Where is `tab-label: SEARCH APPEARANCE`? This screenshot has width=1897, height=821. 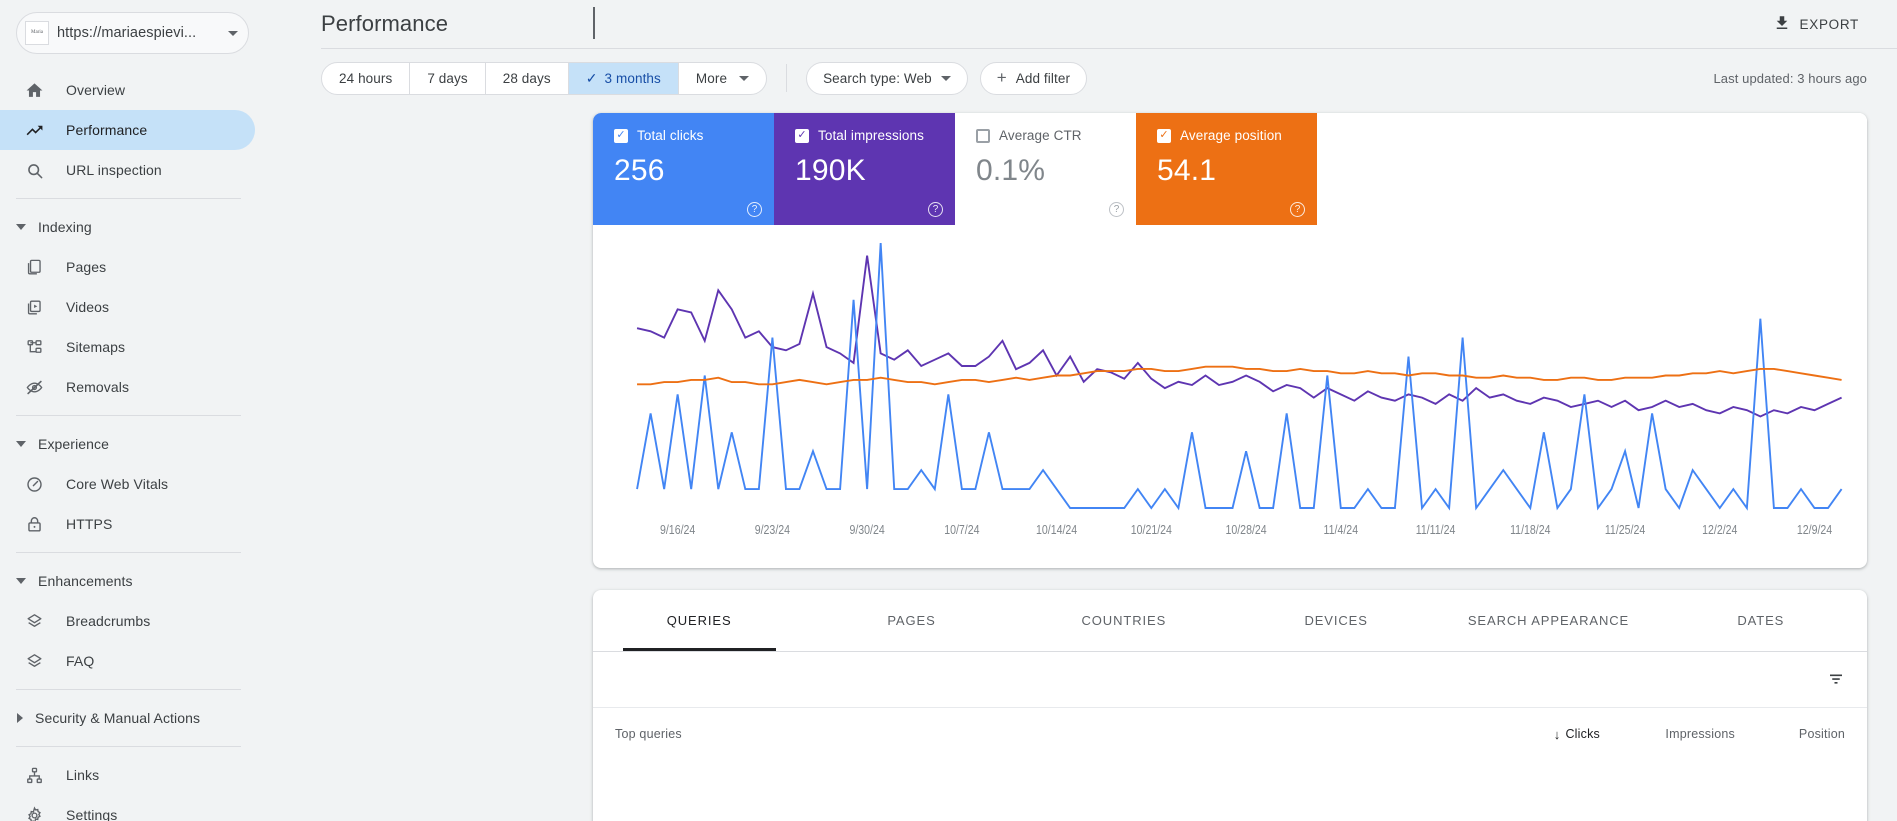
tab-label: SEARCH APPEARANCE is located at coordinates (1548, 620).